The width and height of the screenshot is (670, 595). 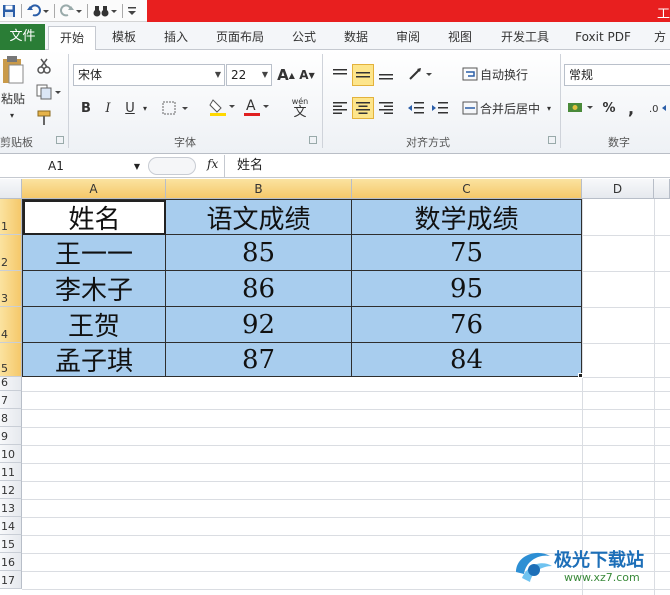 I want to click on number-format-combo: 常规, so click(x=617, y=75).